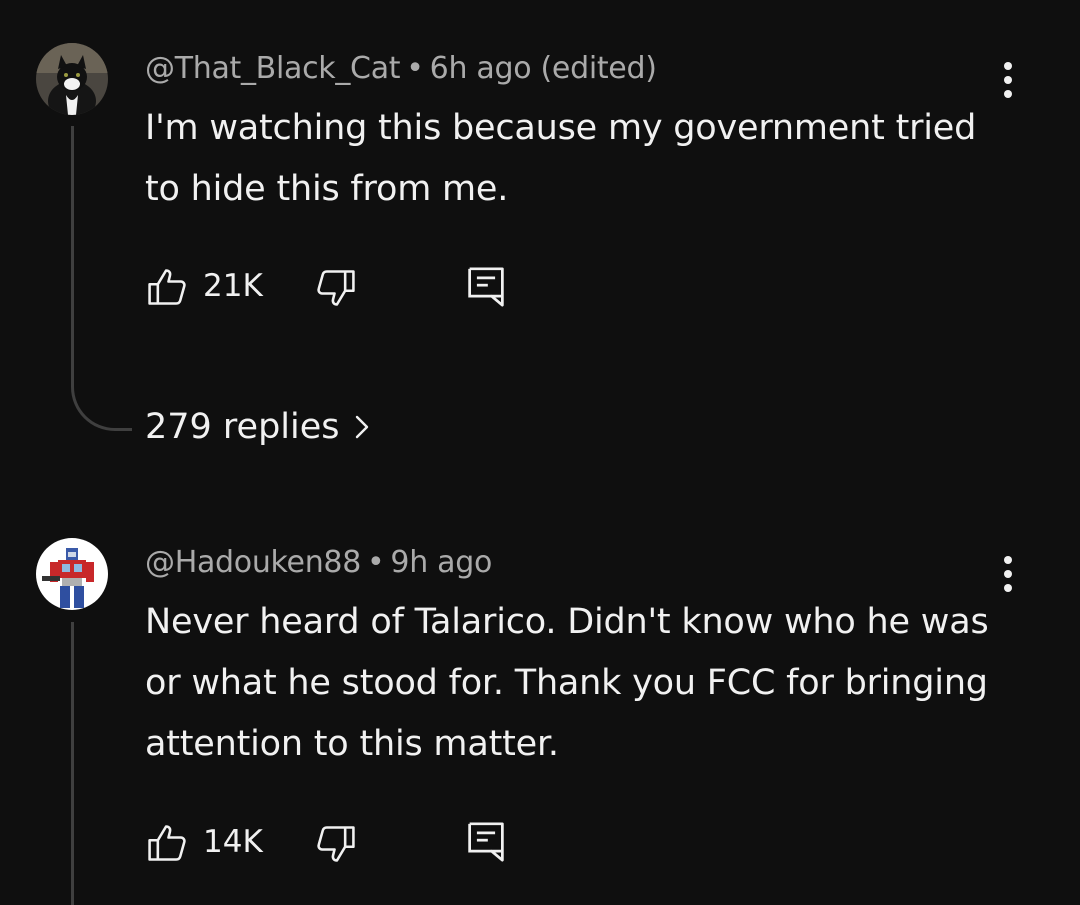 The height and width of the screenshot is (905, 1080). Describe the element at coordinates (361, 427) in the screenshot. I see `chevron-right-icon` at that location.